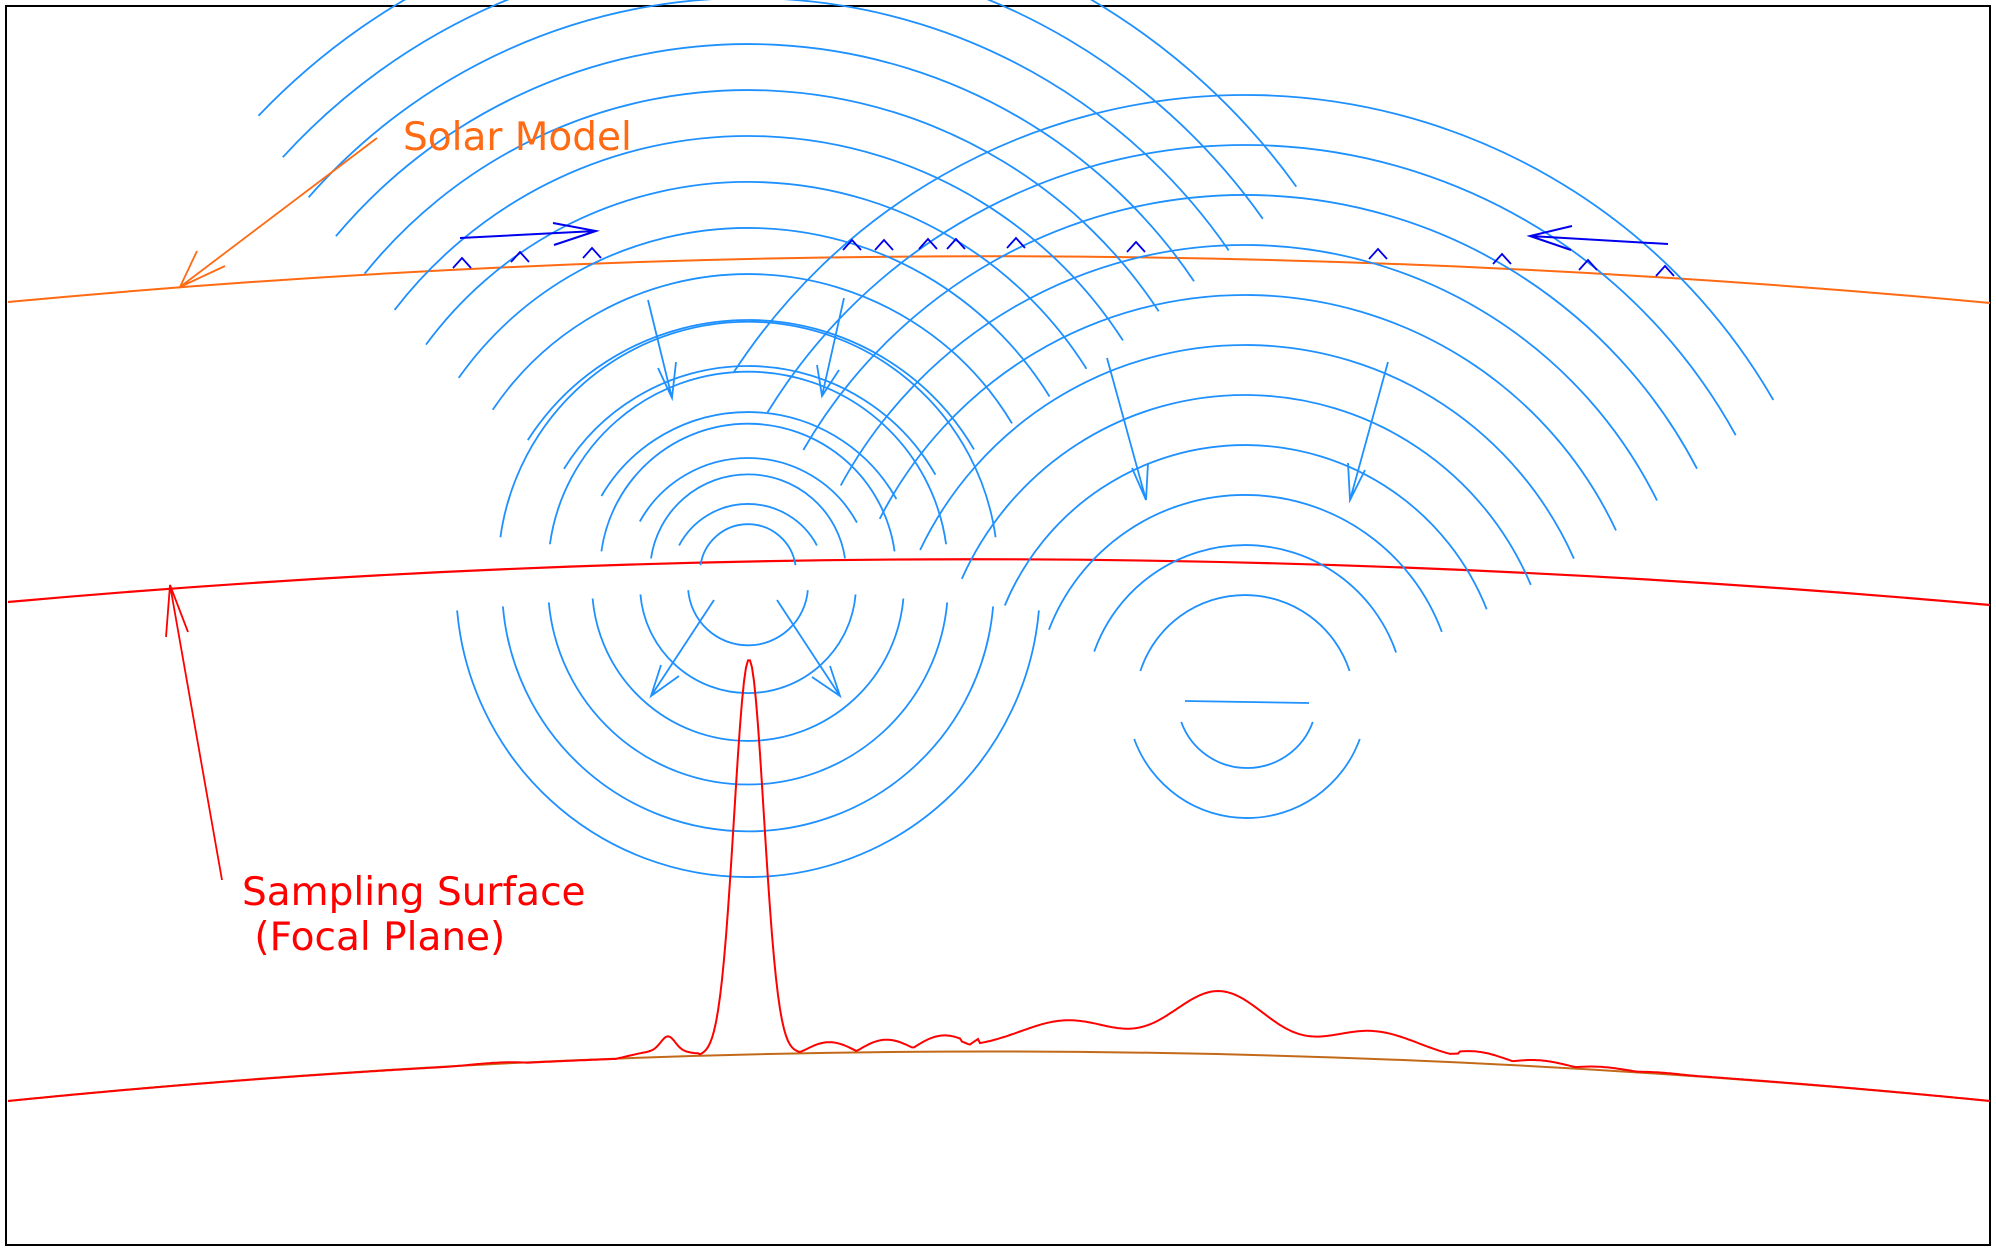 This screenshot has height=1256, width=1996. I want to click on surface-arrow-right, so click(529, 234).